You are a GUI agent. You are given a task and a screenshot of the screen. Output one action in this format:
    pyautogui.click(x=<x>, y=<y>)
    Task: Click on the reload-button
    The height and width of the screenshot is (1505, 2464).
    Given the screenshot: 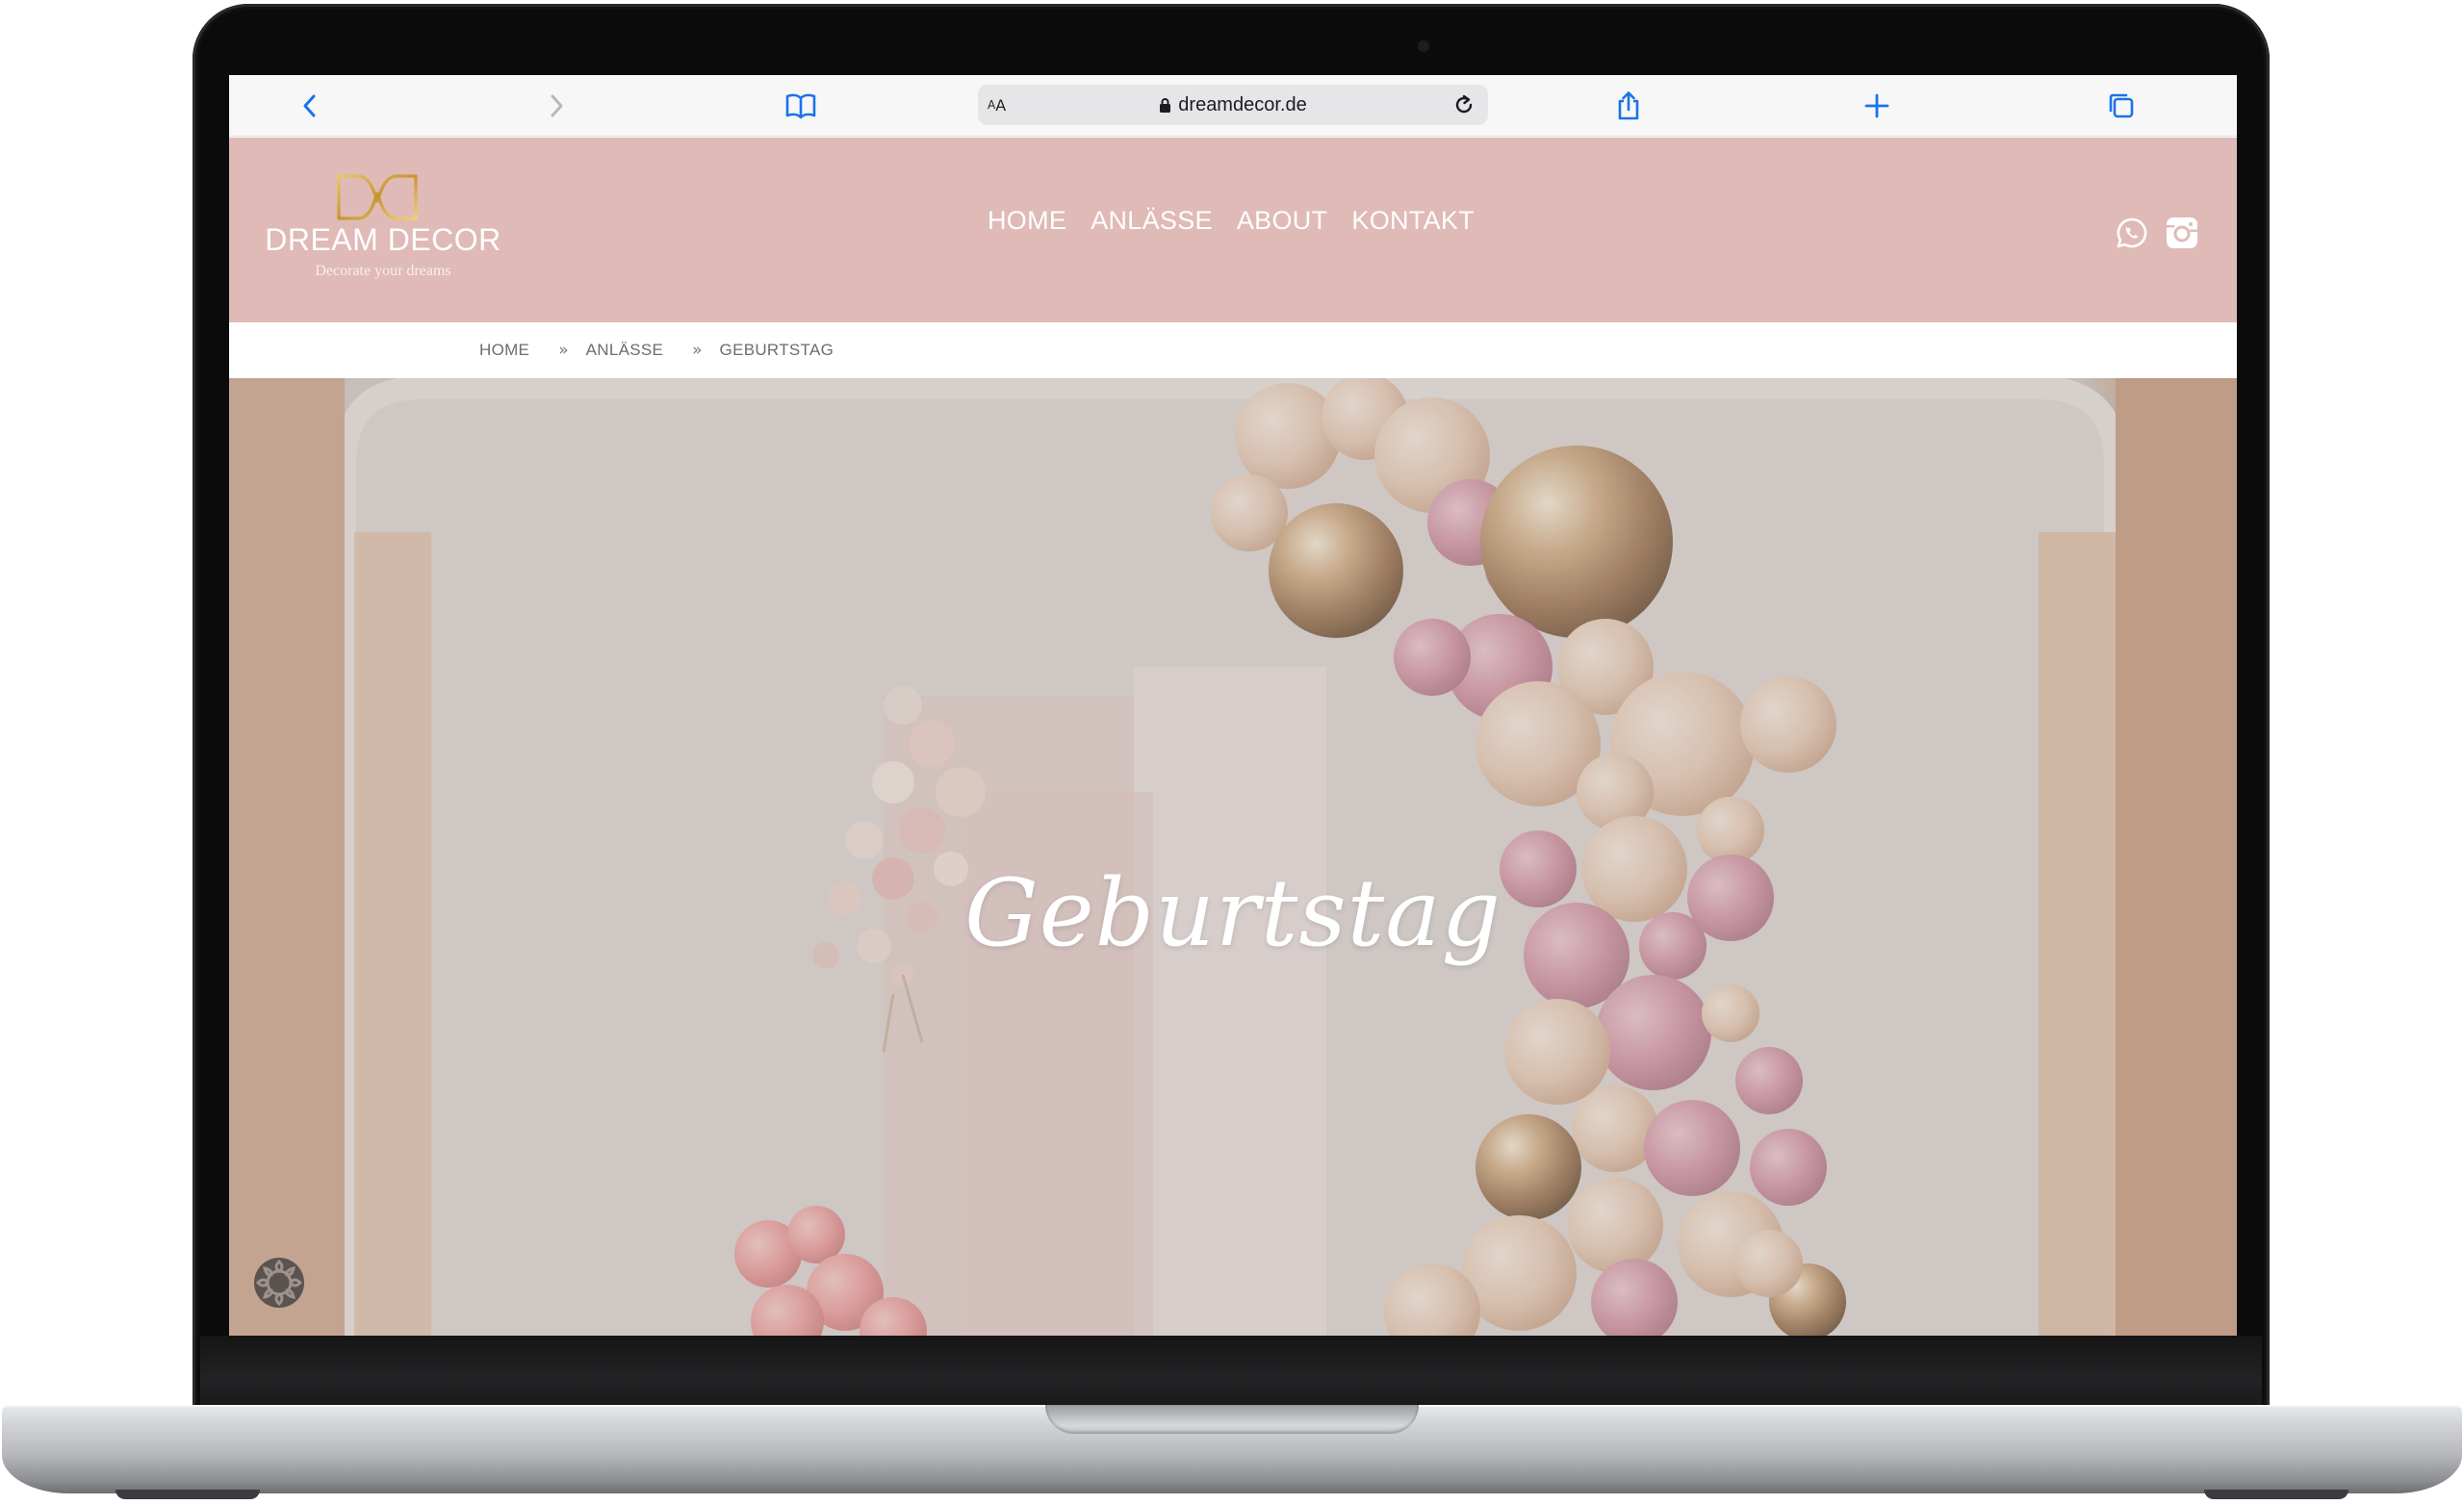 What is the action you would take?
    pyautogui.click(x=1464, y=105)
    